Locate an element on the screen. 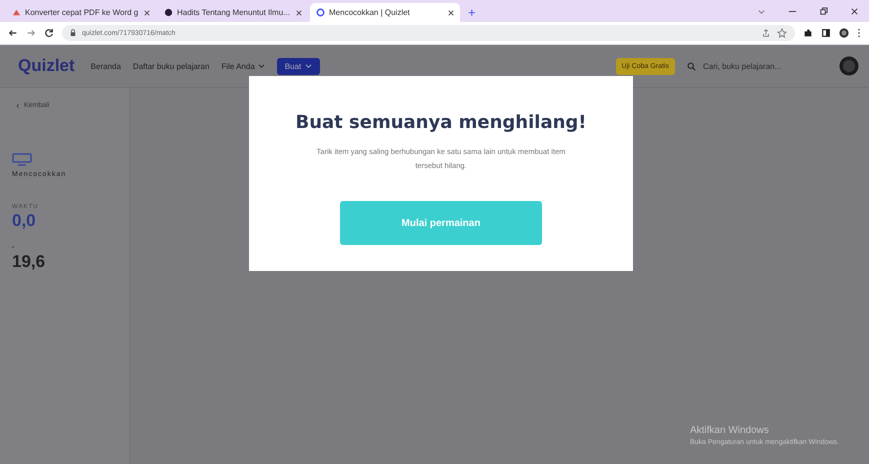 This screenshot has height=464, width=869. browser-tab: Konverter cepat PDF ke Word g is located at coordinates (81, 12).